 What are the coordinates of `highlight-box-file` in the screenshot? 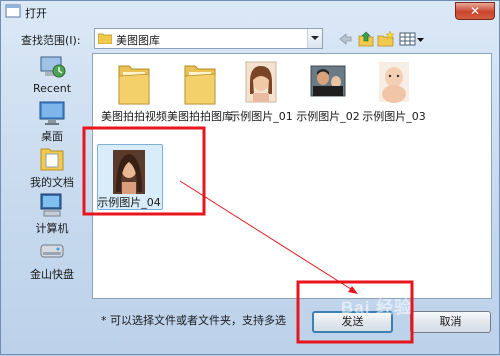 It's located at (144, 171).